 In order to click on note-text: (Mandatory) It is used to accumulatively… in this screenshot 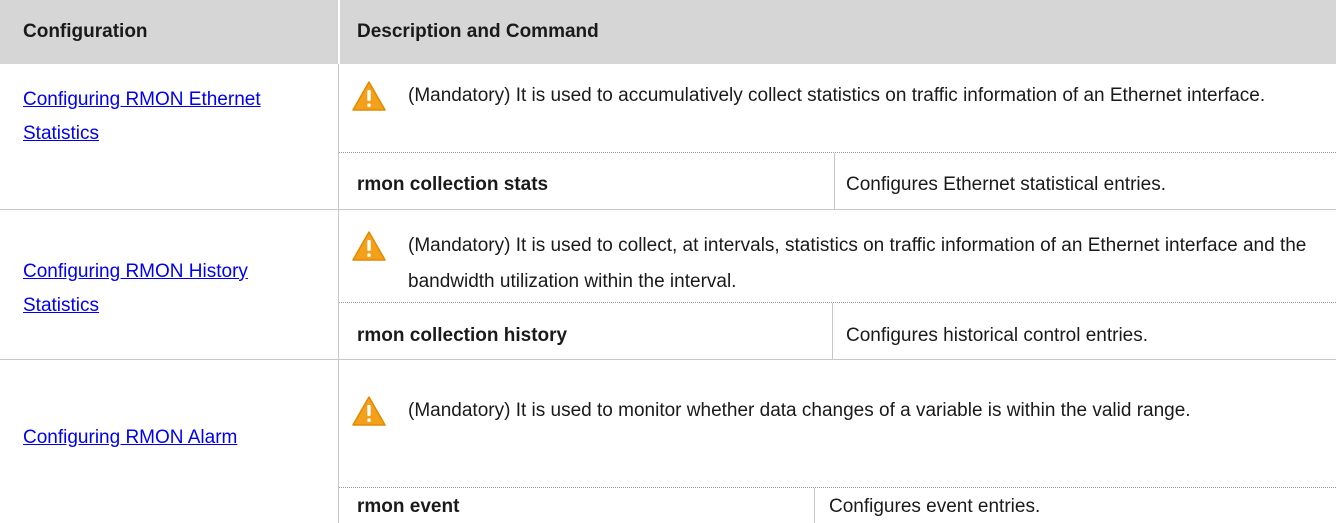, I will do `click(837, 95)`.